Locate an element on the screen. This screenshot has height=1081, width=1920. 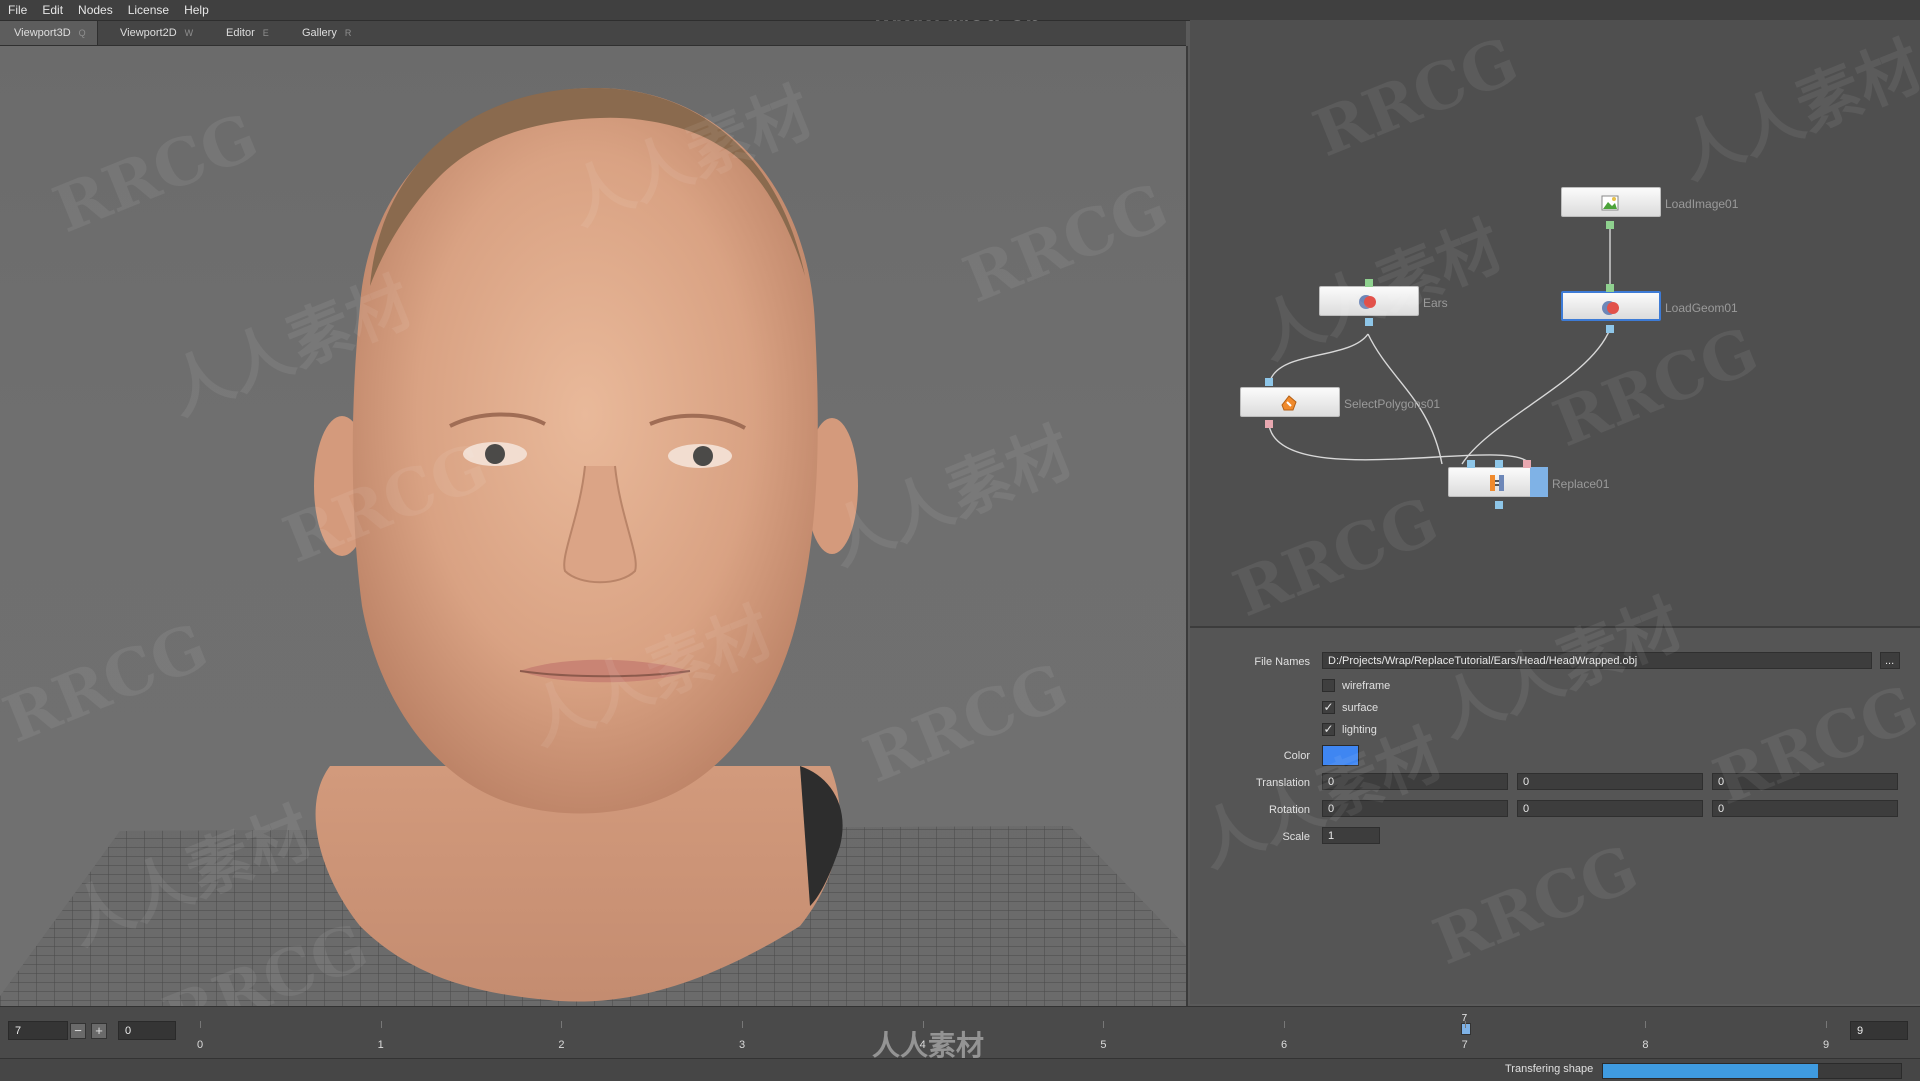
node-load-geom-label: LoadGeom01 is located at coordinates (1701, 308).